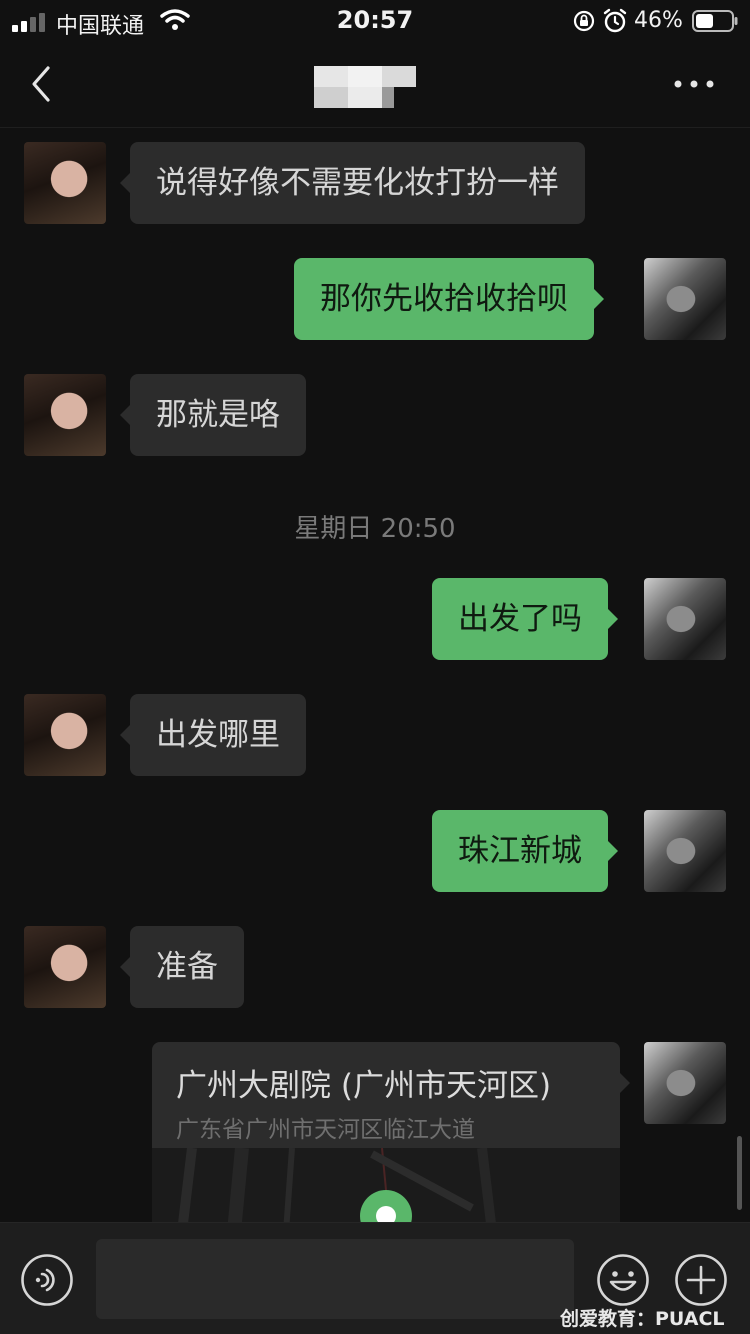 The image size is (750, 1334). Describe the element at coordinates (375, 529) in the screenshot. I see `time-divider: 星期日 20:50` at that location.